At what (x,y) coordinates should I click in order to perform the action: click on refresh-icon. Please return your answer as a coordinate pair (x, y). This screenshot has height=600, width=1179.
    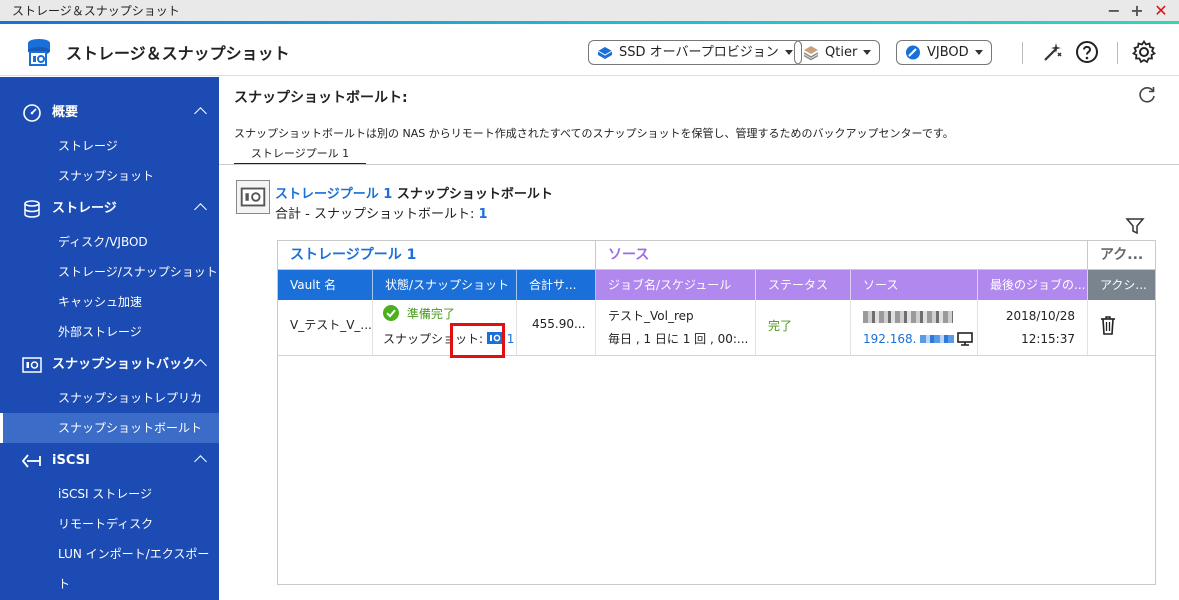
    Looking at the image, I should click on (1147, 95).